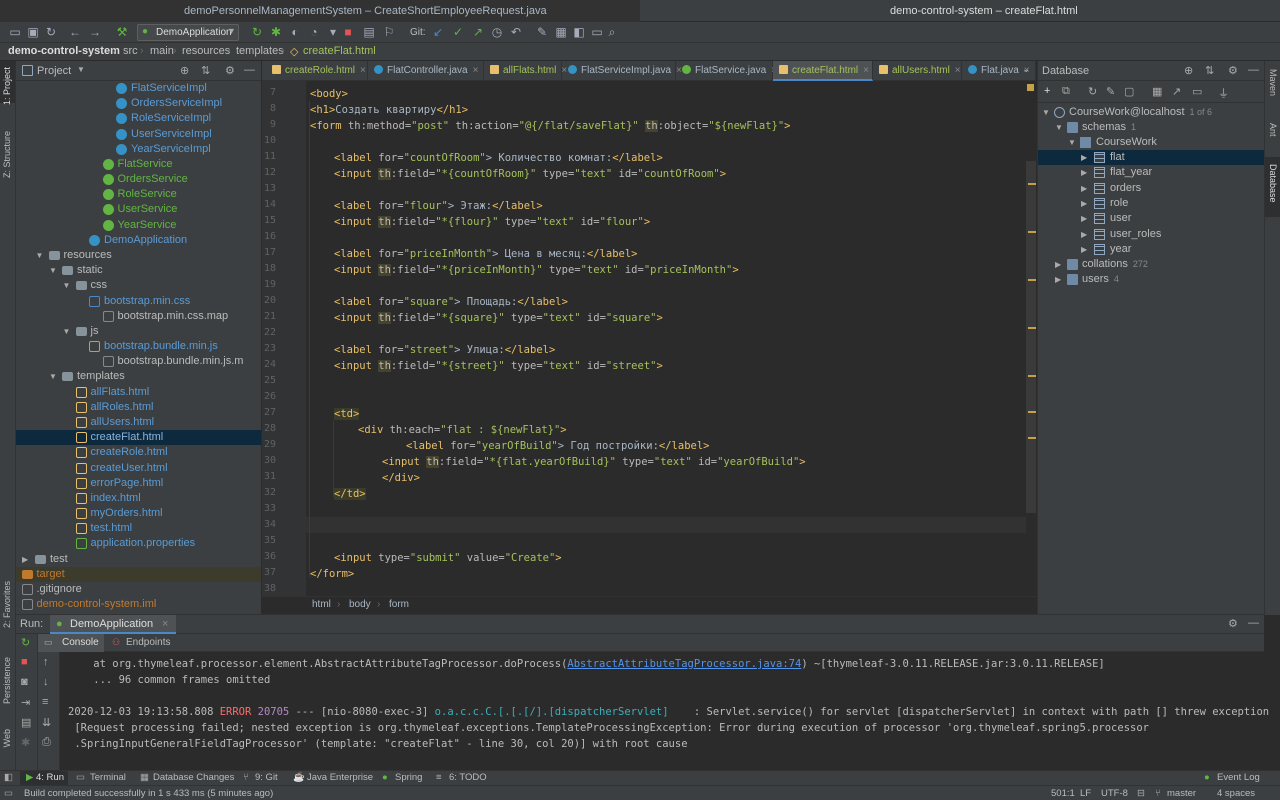  Describe the element at coordinates (561, 32) in the screenshot. I see `structure-icon: ▦` at that location.